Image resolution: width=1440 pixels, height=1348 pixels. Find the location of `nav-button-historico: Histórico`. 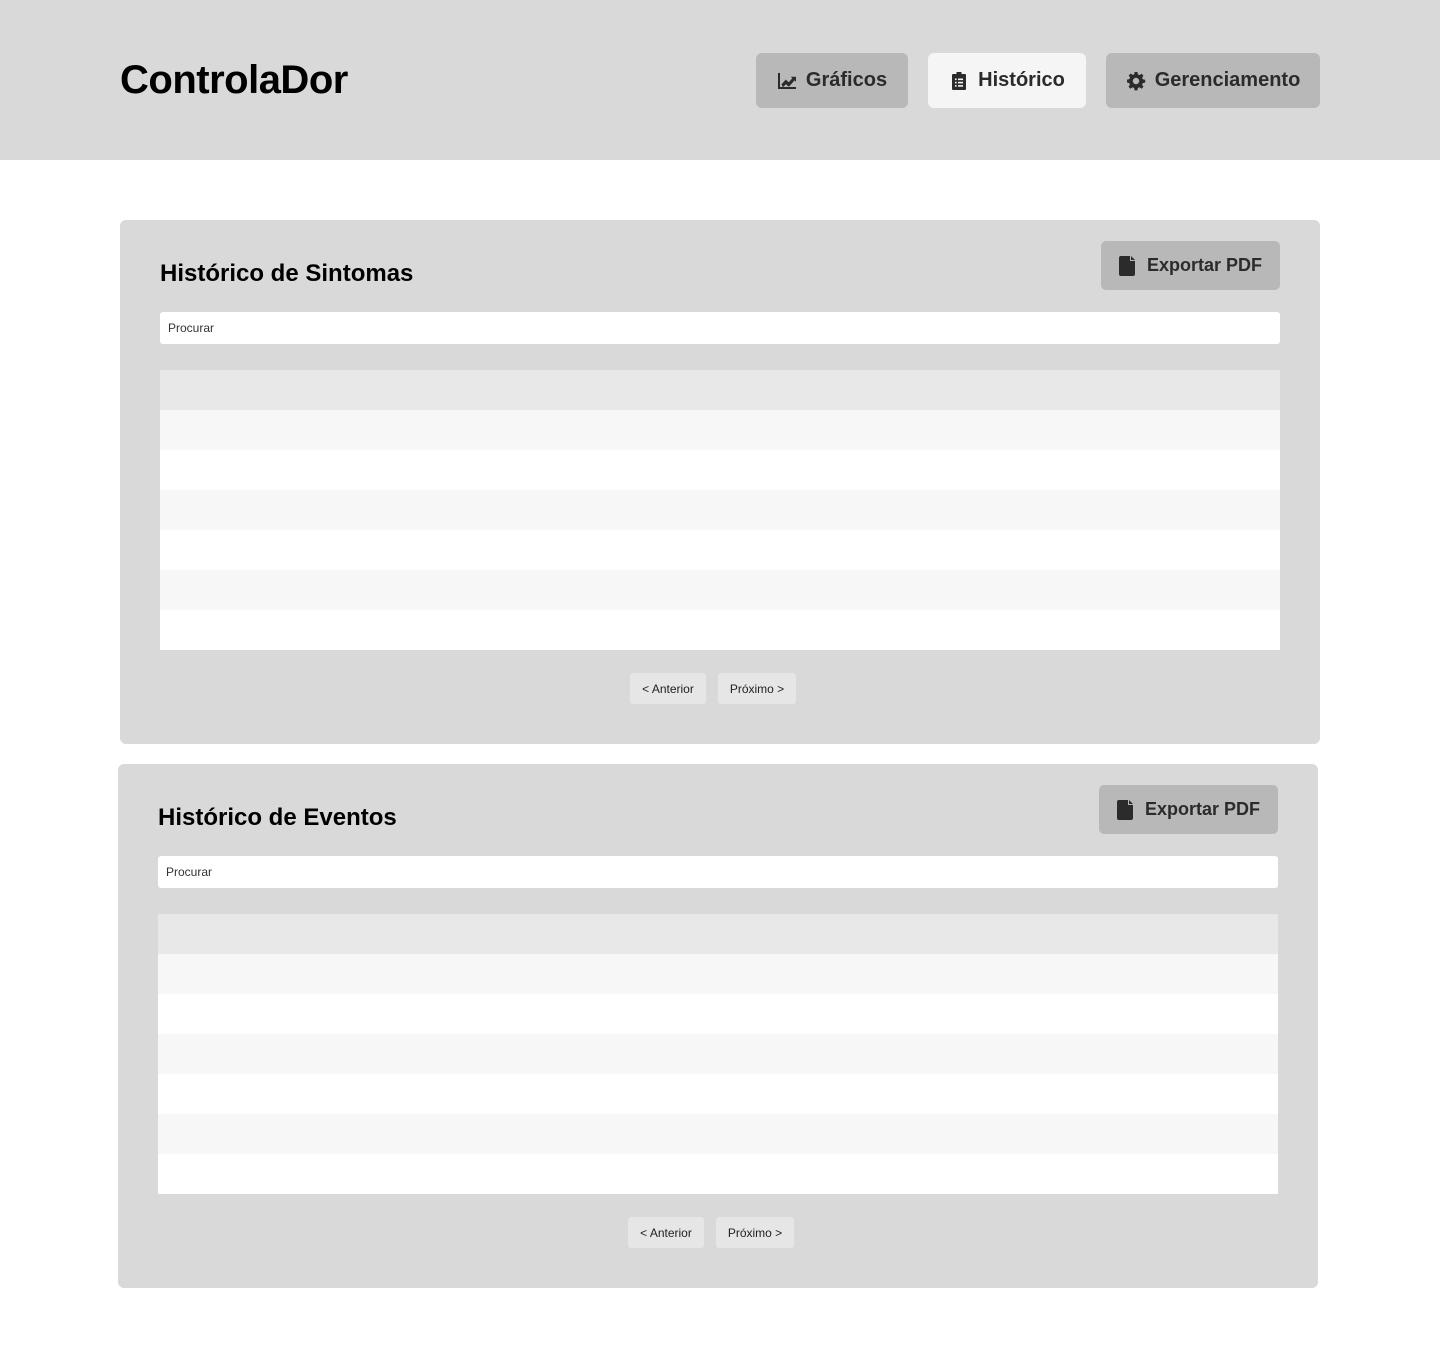

nav-button-historico: Histórico is located at coordinates (1007, 80).